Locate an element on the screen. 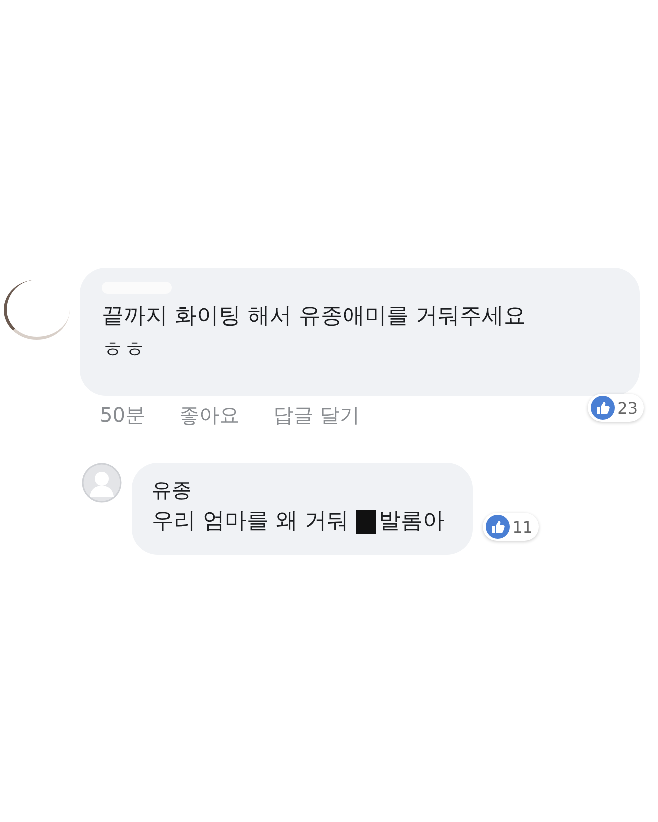 The height and width of the screenshot is (822, 658). reply-text: 우리 엄마를 왜 거둬 is located at coordinates (250, 522).